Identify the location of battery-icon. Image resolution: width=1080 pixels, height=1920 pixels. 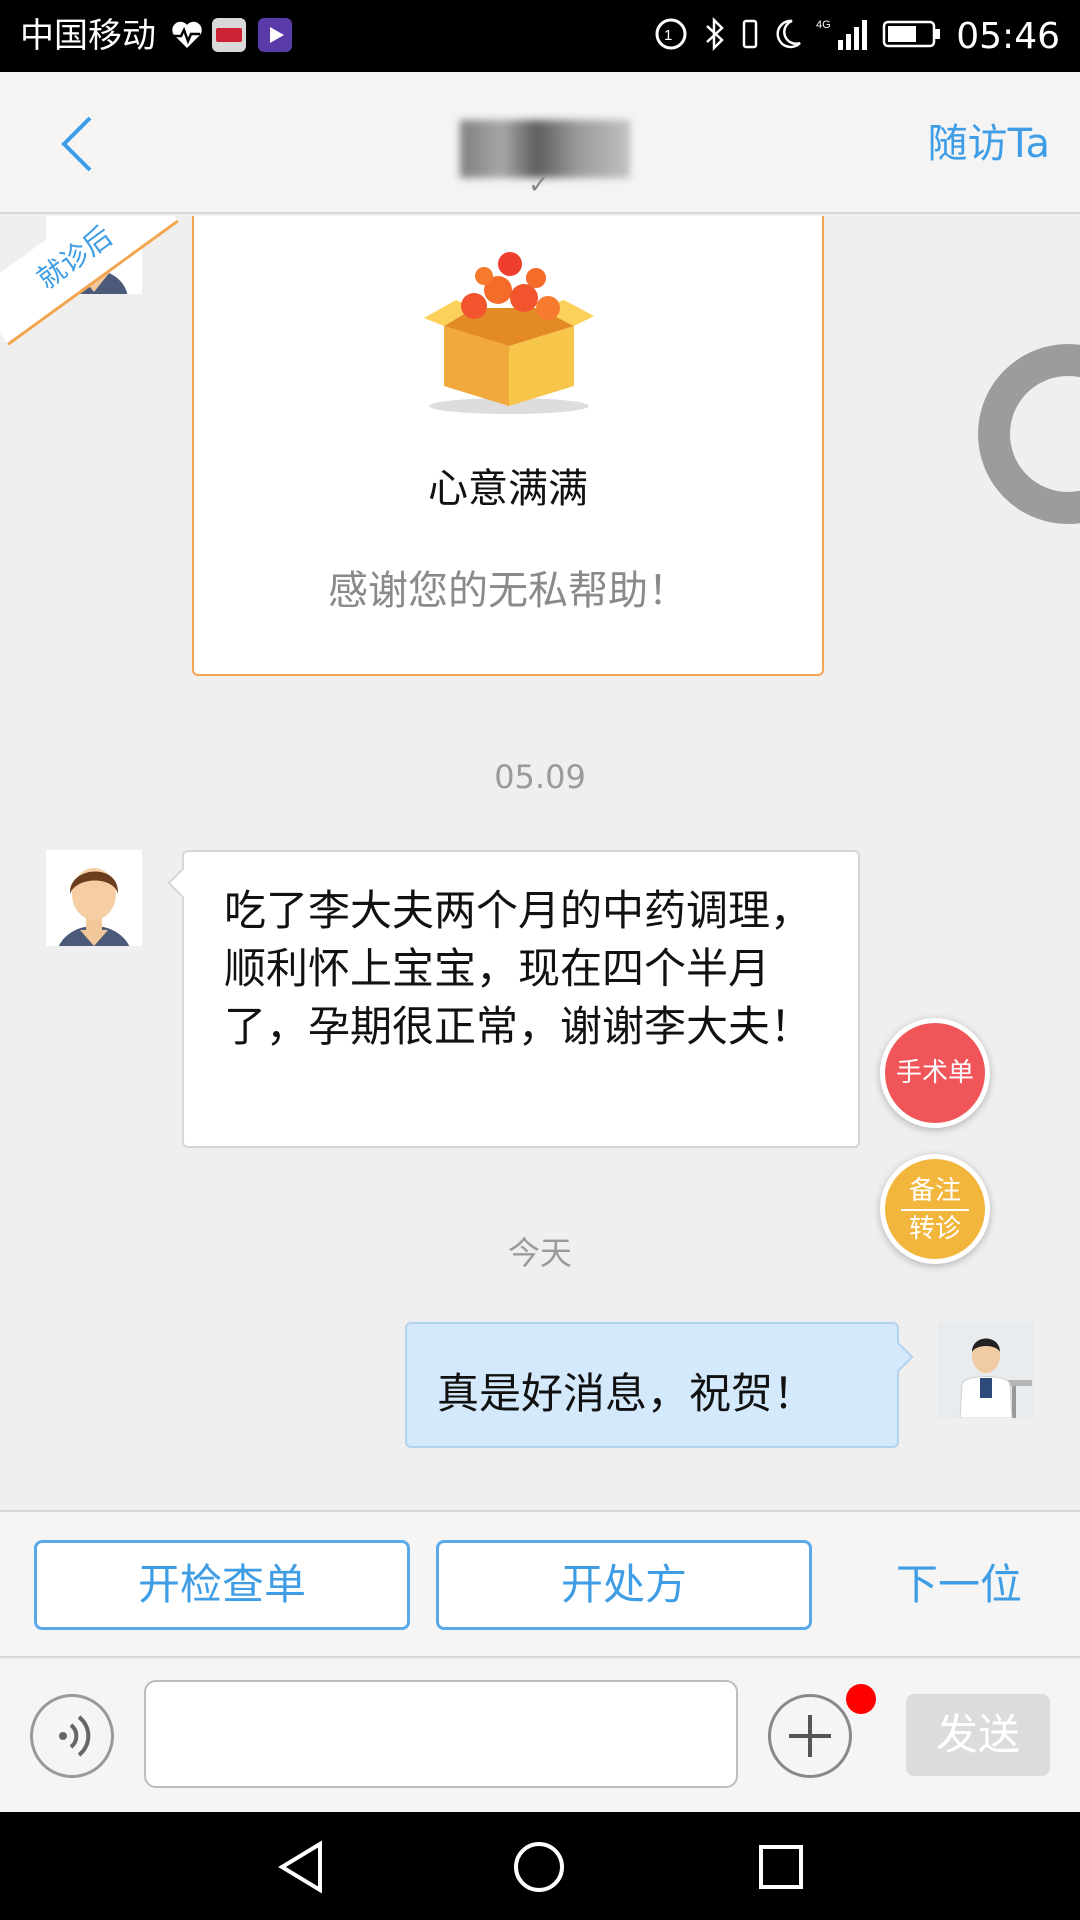
(912, 36).